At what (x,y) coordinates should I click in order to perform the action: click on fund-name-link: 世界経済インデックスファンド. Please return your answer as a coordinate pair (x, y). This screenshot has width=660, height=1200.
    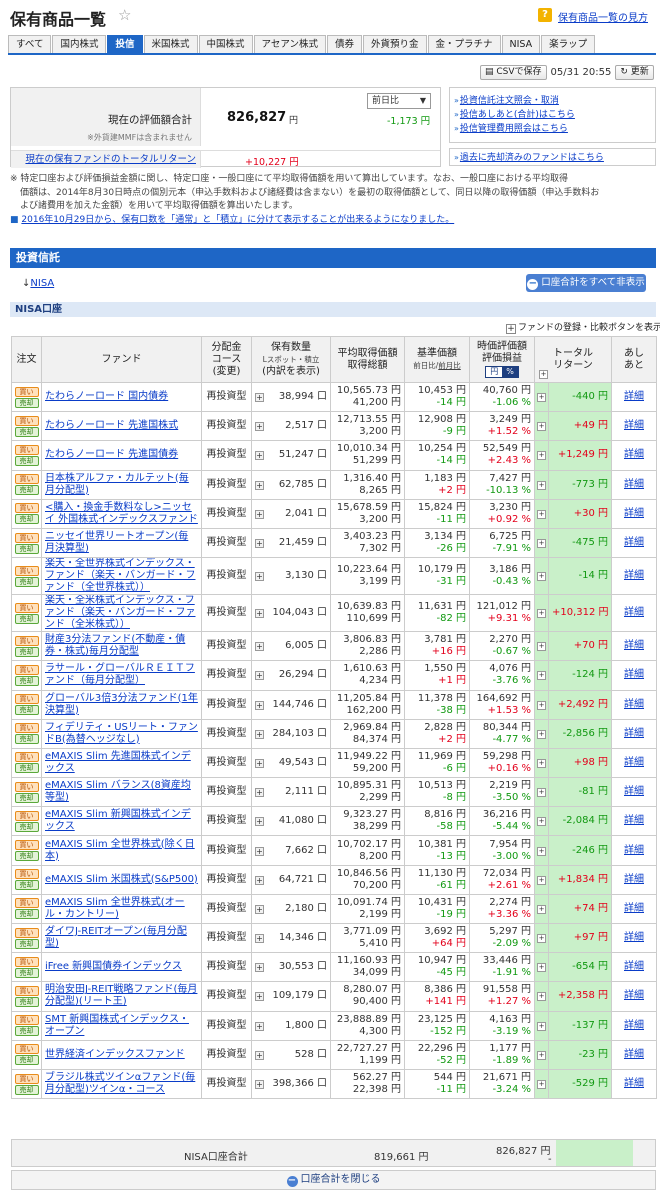
    Looking at the image, I should click on (115, 1054).